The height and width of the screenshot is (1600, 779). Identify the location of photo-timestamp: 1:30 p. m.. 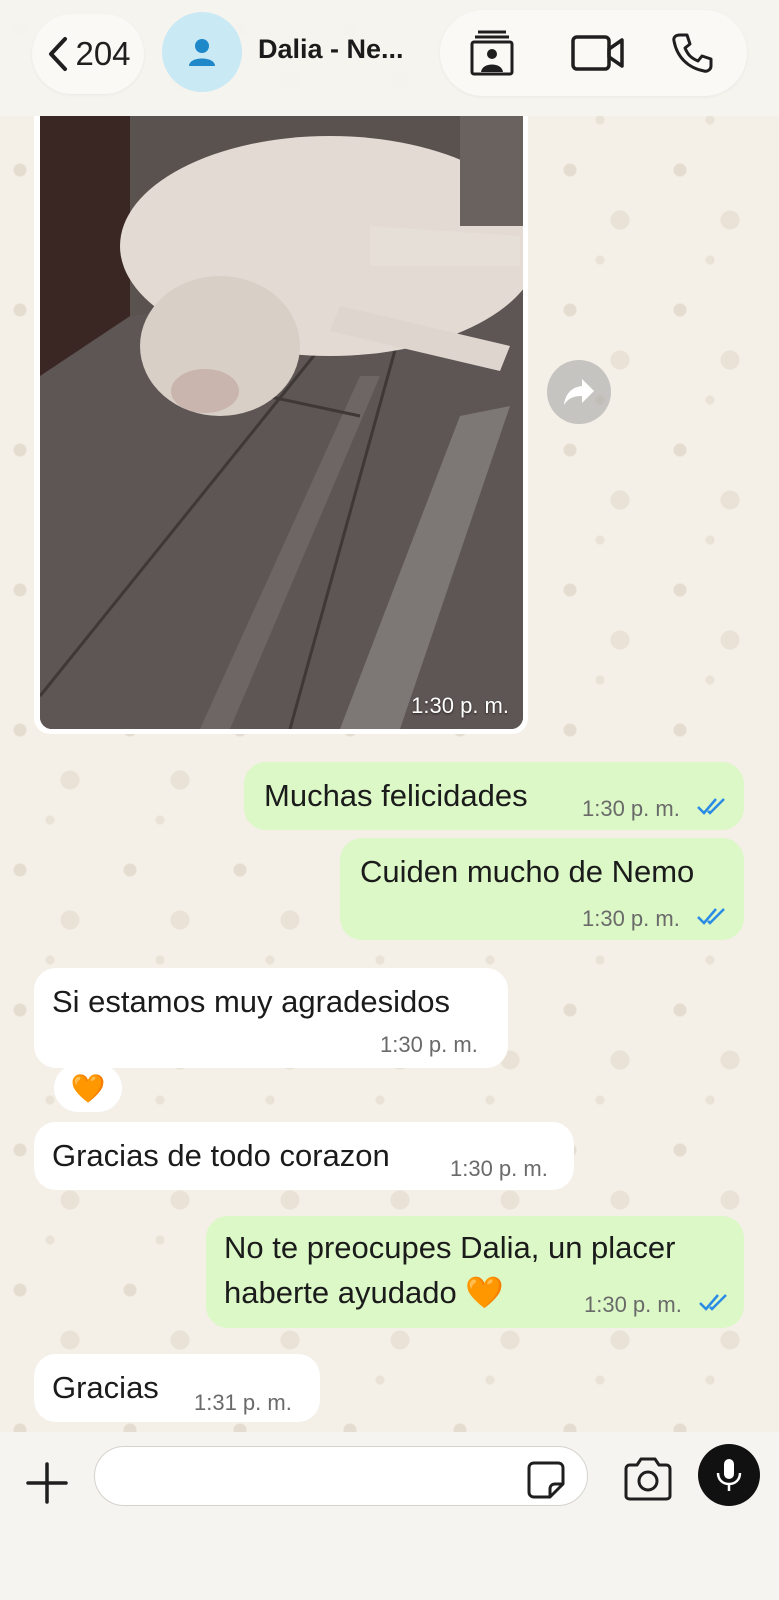
(460, 705).